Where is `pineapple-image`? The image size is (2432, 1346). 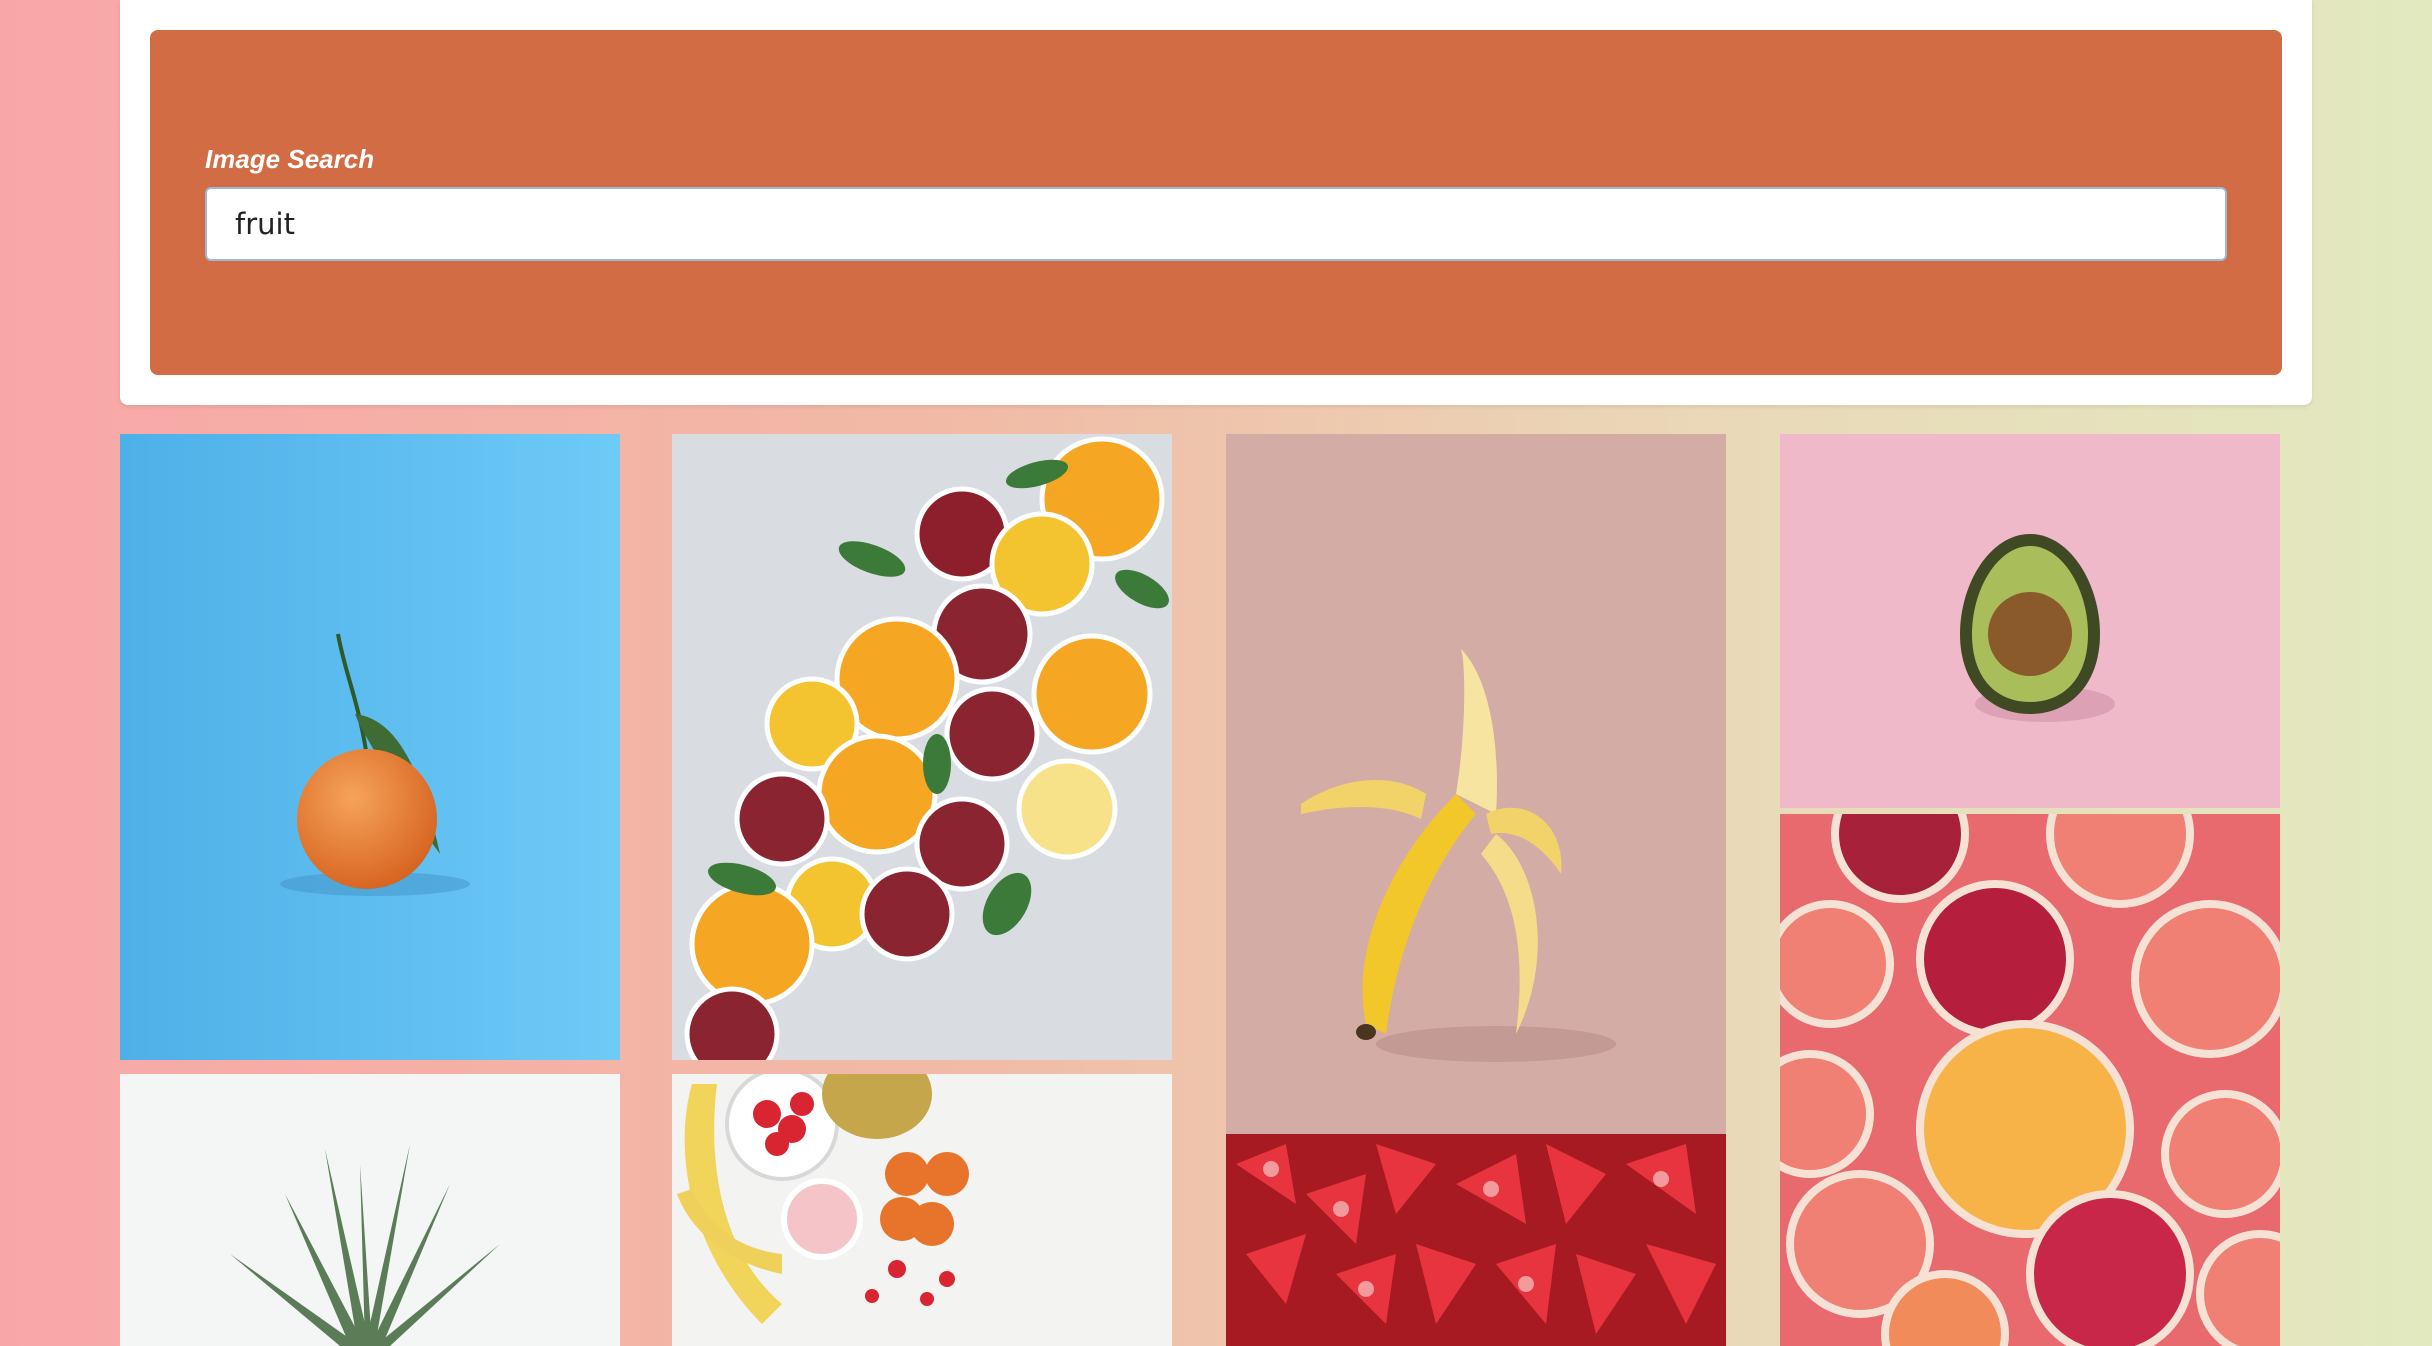
pineapple-image is located at coordinates (370, 1210).